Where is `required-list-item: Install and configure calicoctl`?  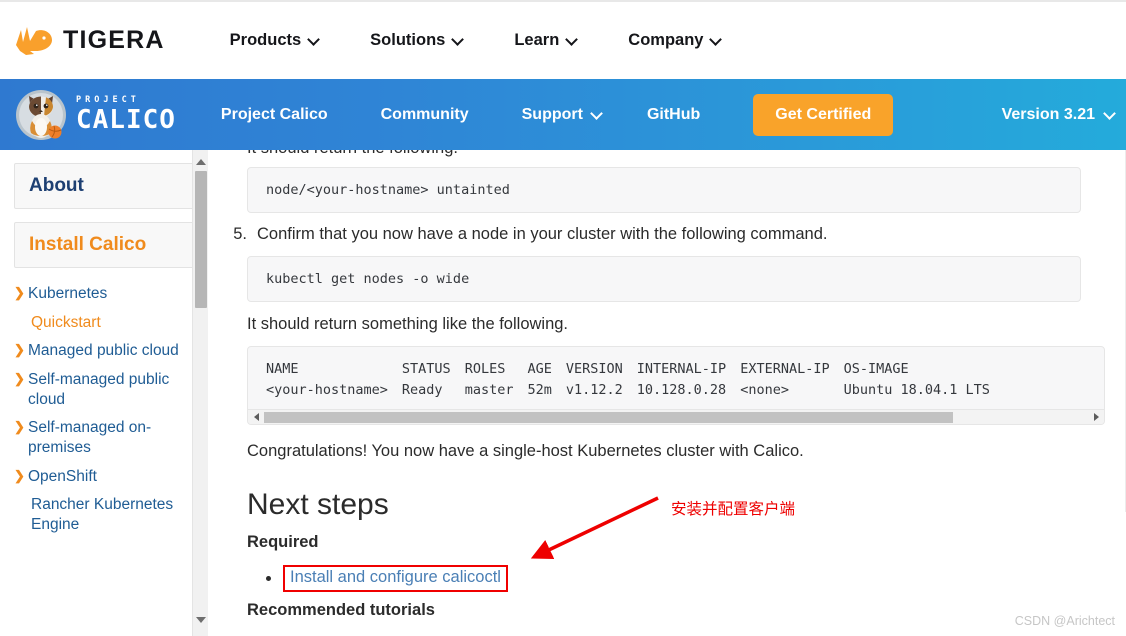 required-list-item: Install and configure calicoctl is located at coordinates (377, 578).